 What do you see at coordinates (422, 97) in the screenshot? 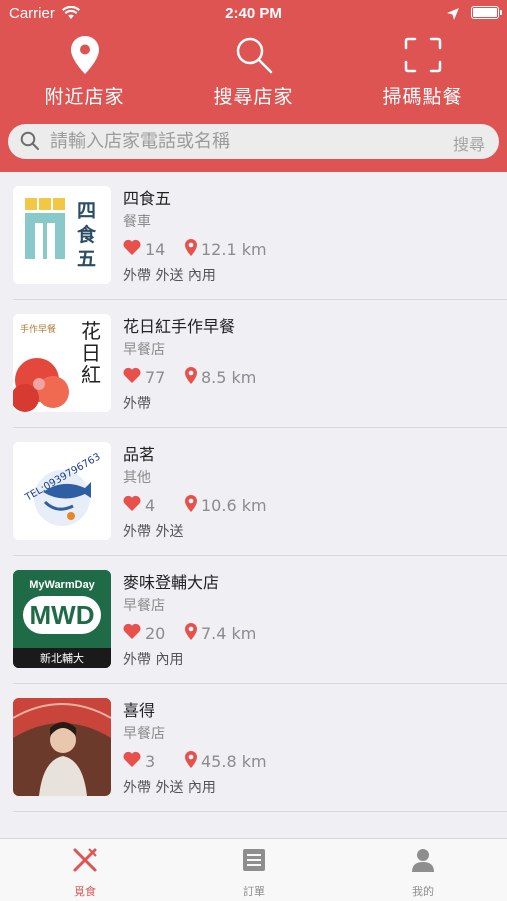
I see `scan-order-label: 掃碼點餐` at bounding box center [422, 97].